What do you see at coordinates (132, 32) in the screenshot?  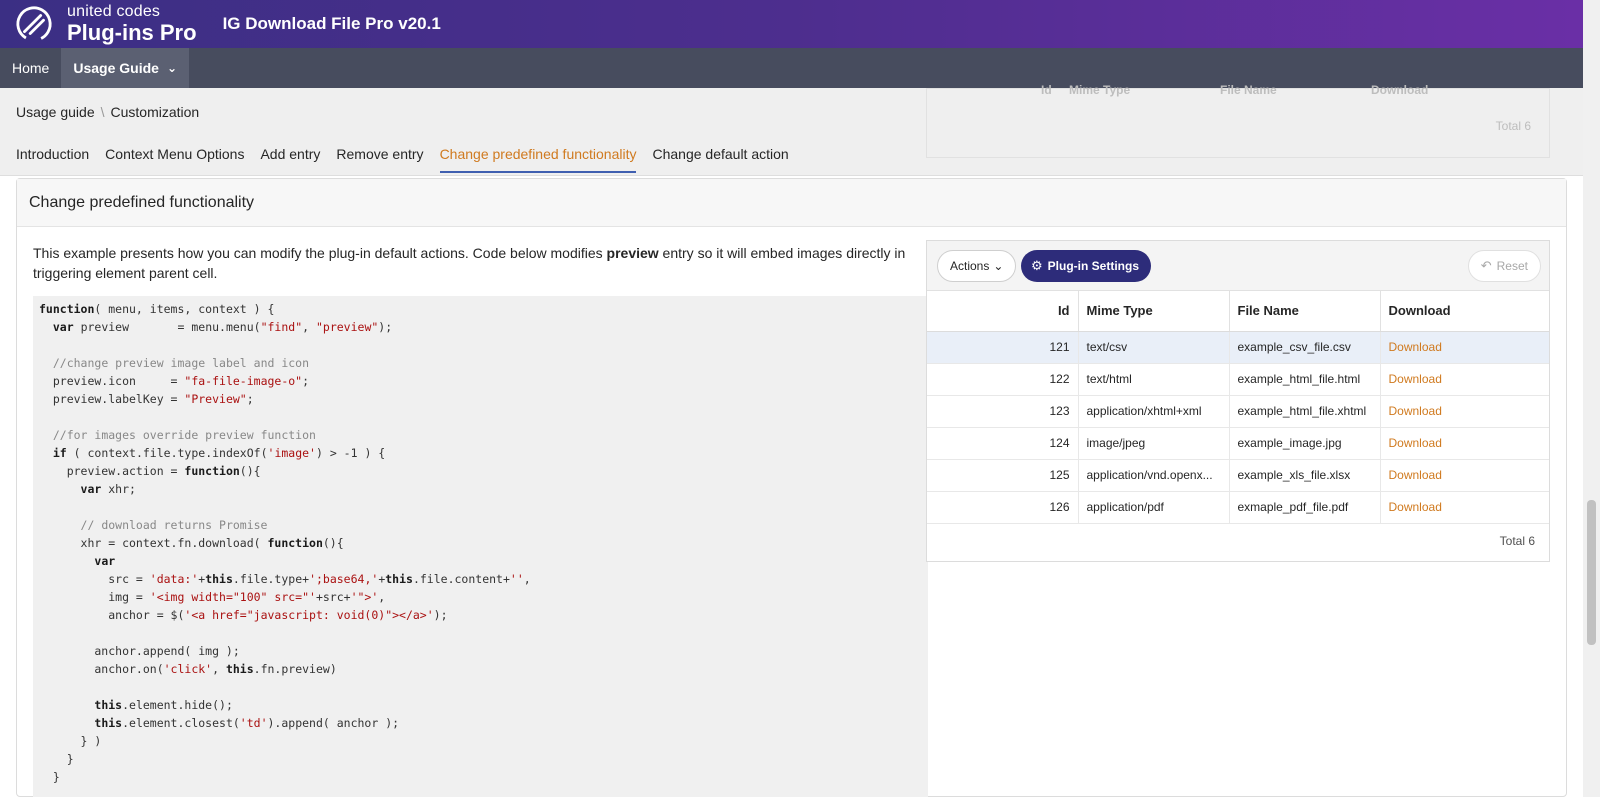 I see `brand-bottom-text: Plug-ins Pro` at bounding box center [132, 32].